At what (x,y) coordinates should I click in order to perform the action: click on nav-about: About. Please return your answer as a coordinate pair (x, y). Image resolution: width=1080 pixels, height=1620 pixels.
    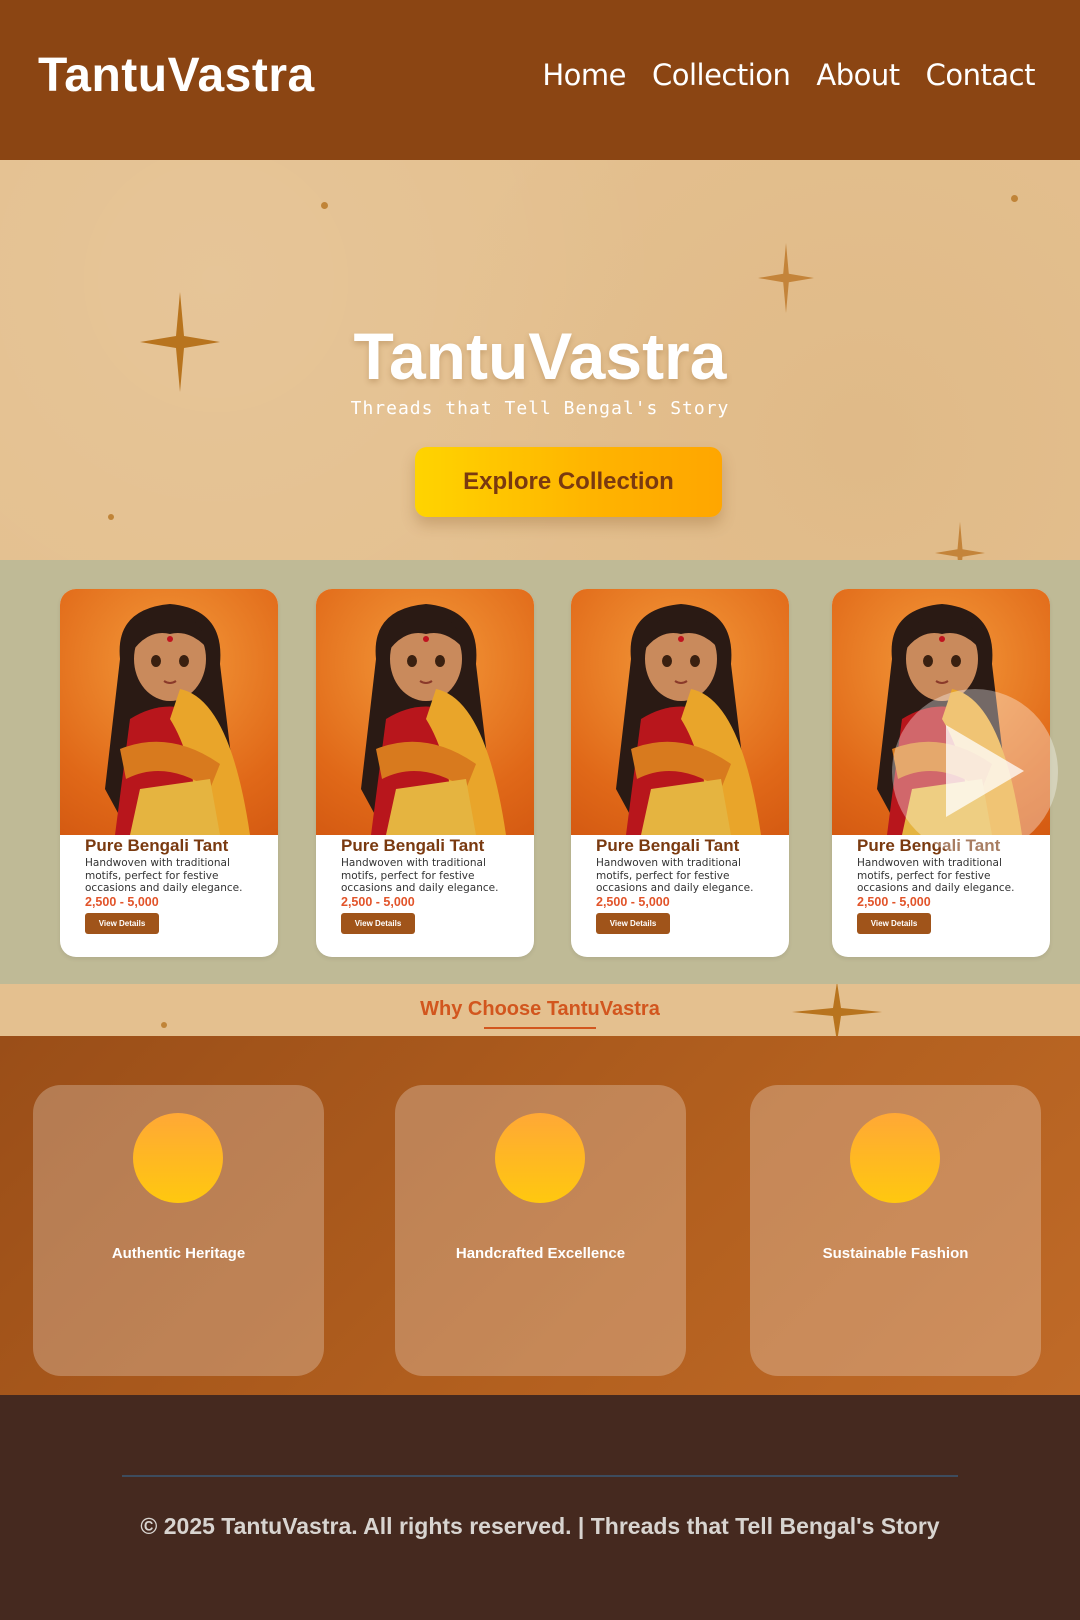
    Looking at the image, I should click on (858, 75).